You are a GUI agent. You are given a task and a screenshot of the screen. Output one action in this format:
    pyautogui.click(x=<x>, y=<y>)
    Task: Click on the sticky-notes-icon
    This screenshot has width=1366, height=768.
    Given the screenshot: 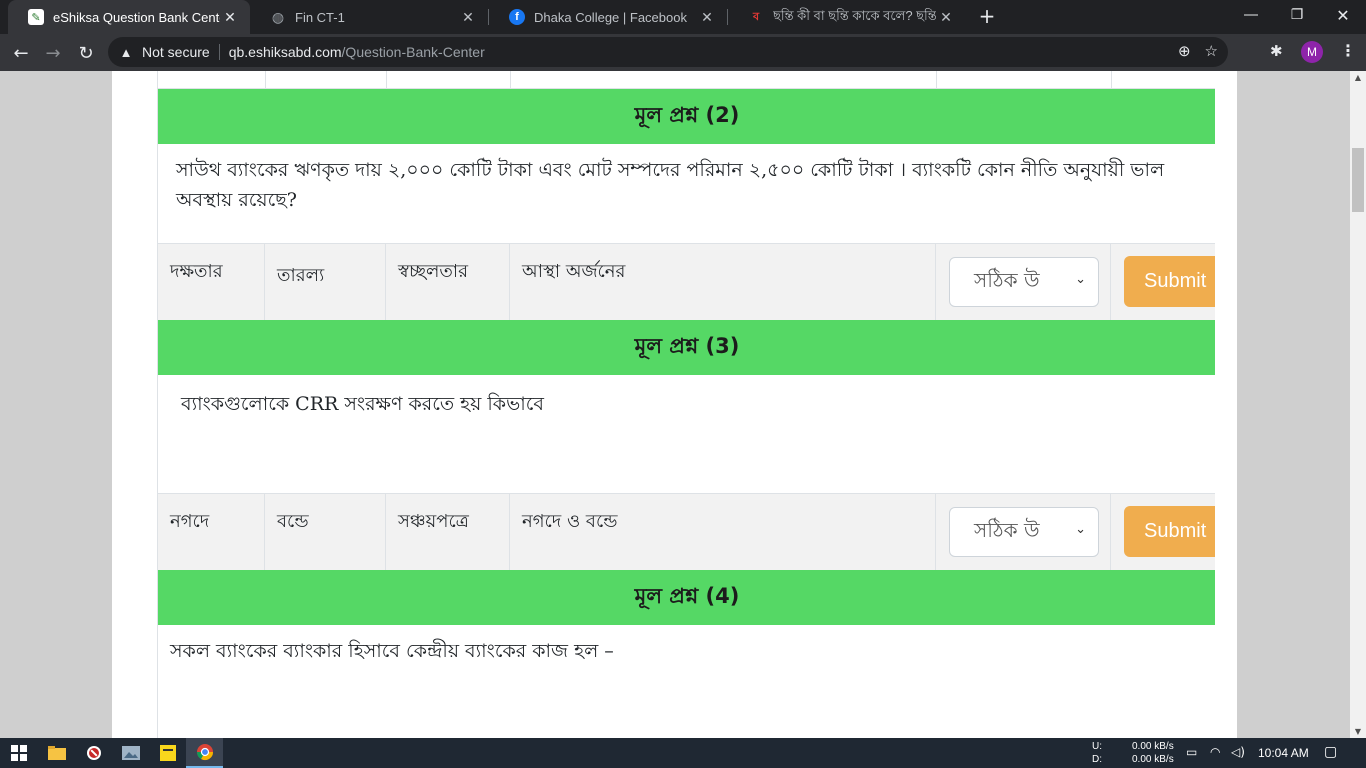 What is the action you would take?
    pyautogui.click(x=167, y=753)
    